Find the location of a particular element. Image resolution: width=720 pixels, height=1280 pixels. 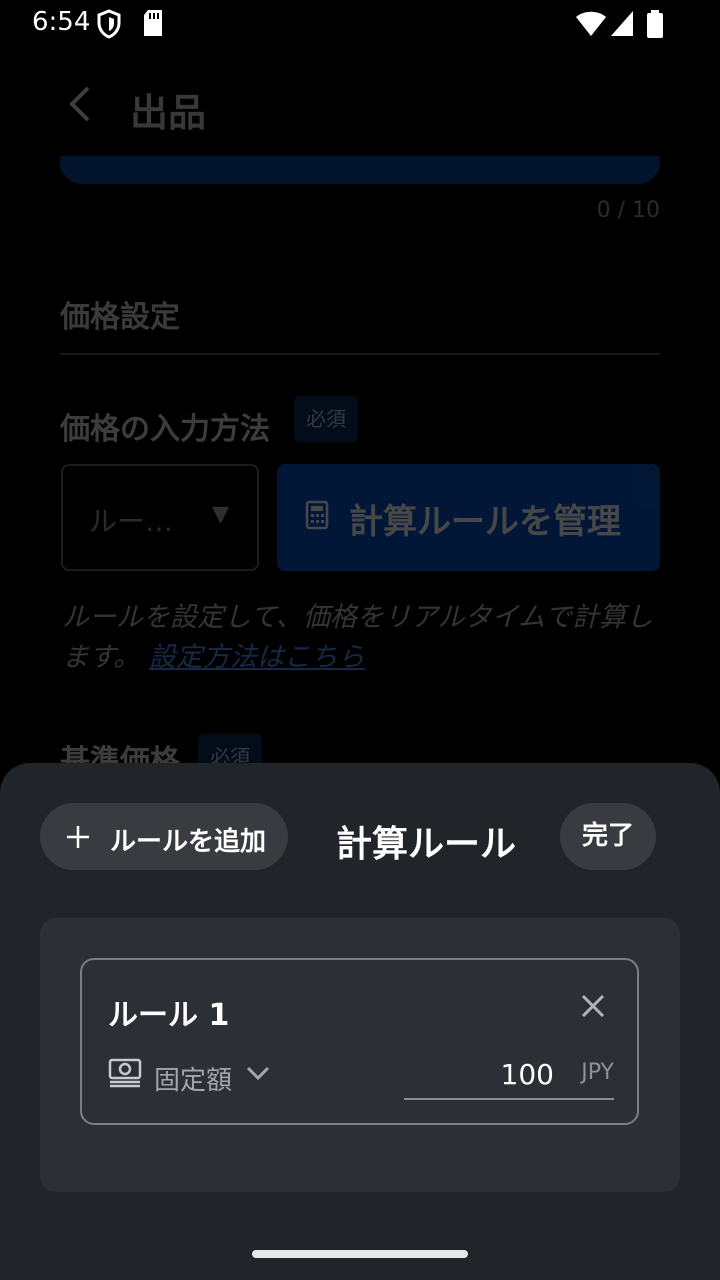

price-method-select: ルー… ▼ is located at coordinates (160, 517).